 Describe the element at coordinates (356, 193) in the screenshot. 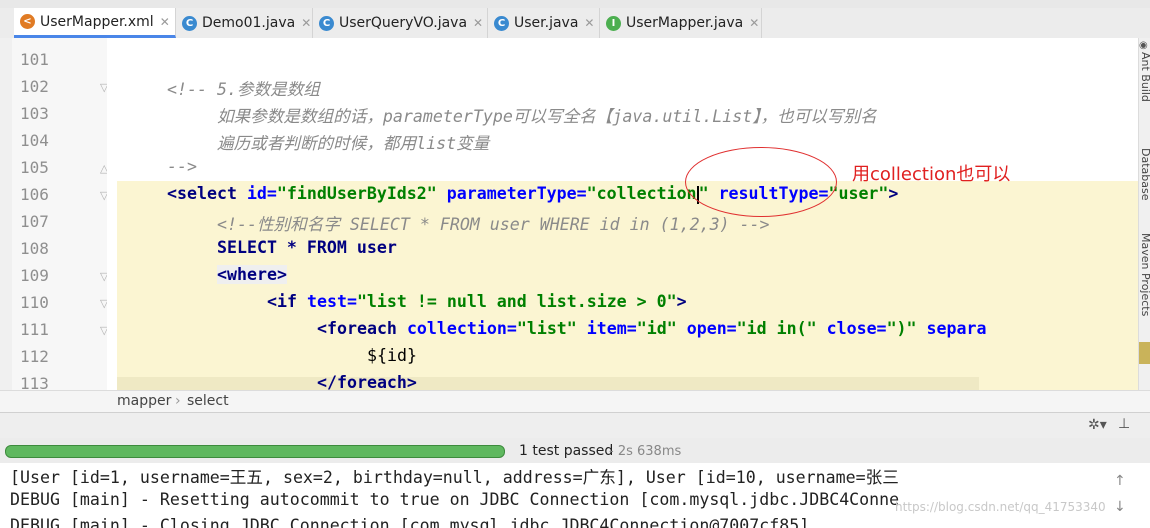

I see `xml-value: "findUserByIds2"` at that location.